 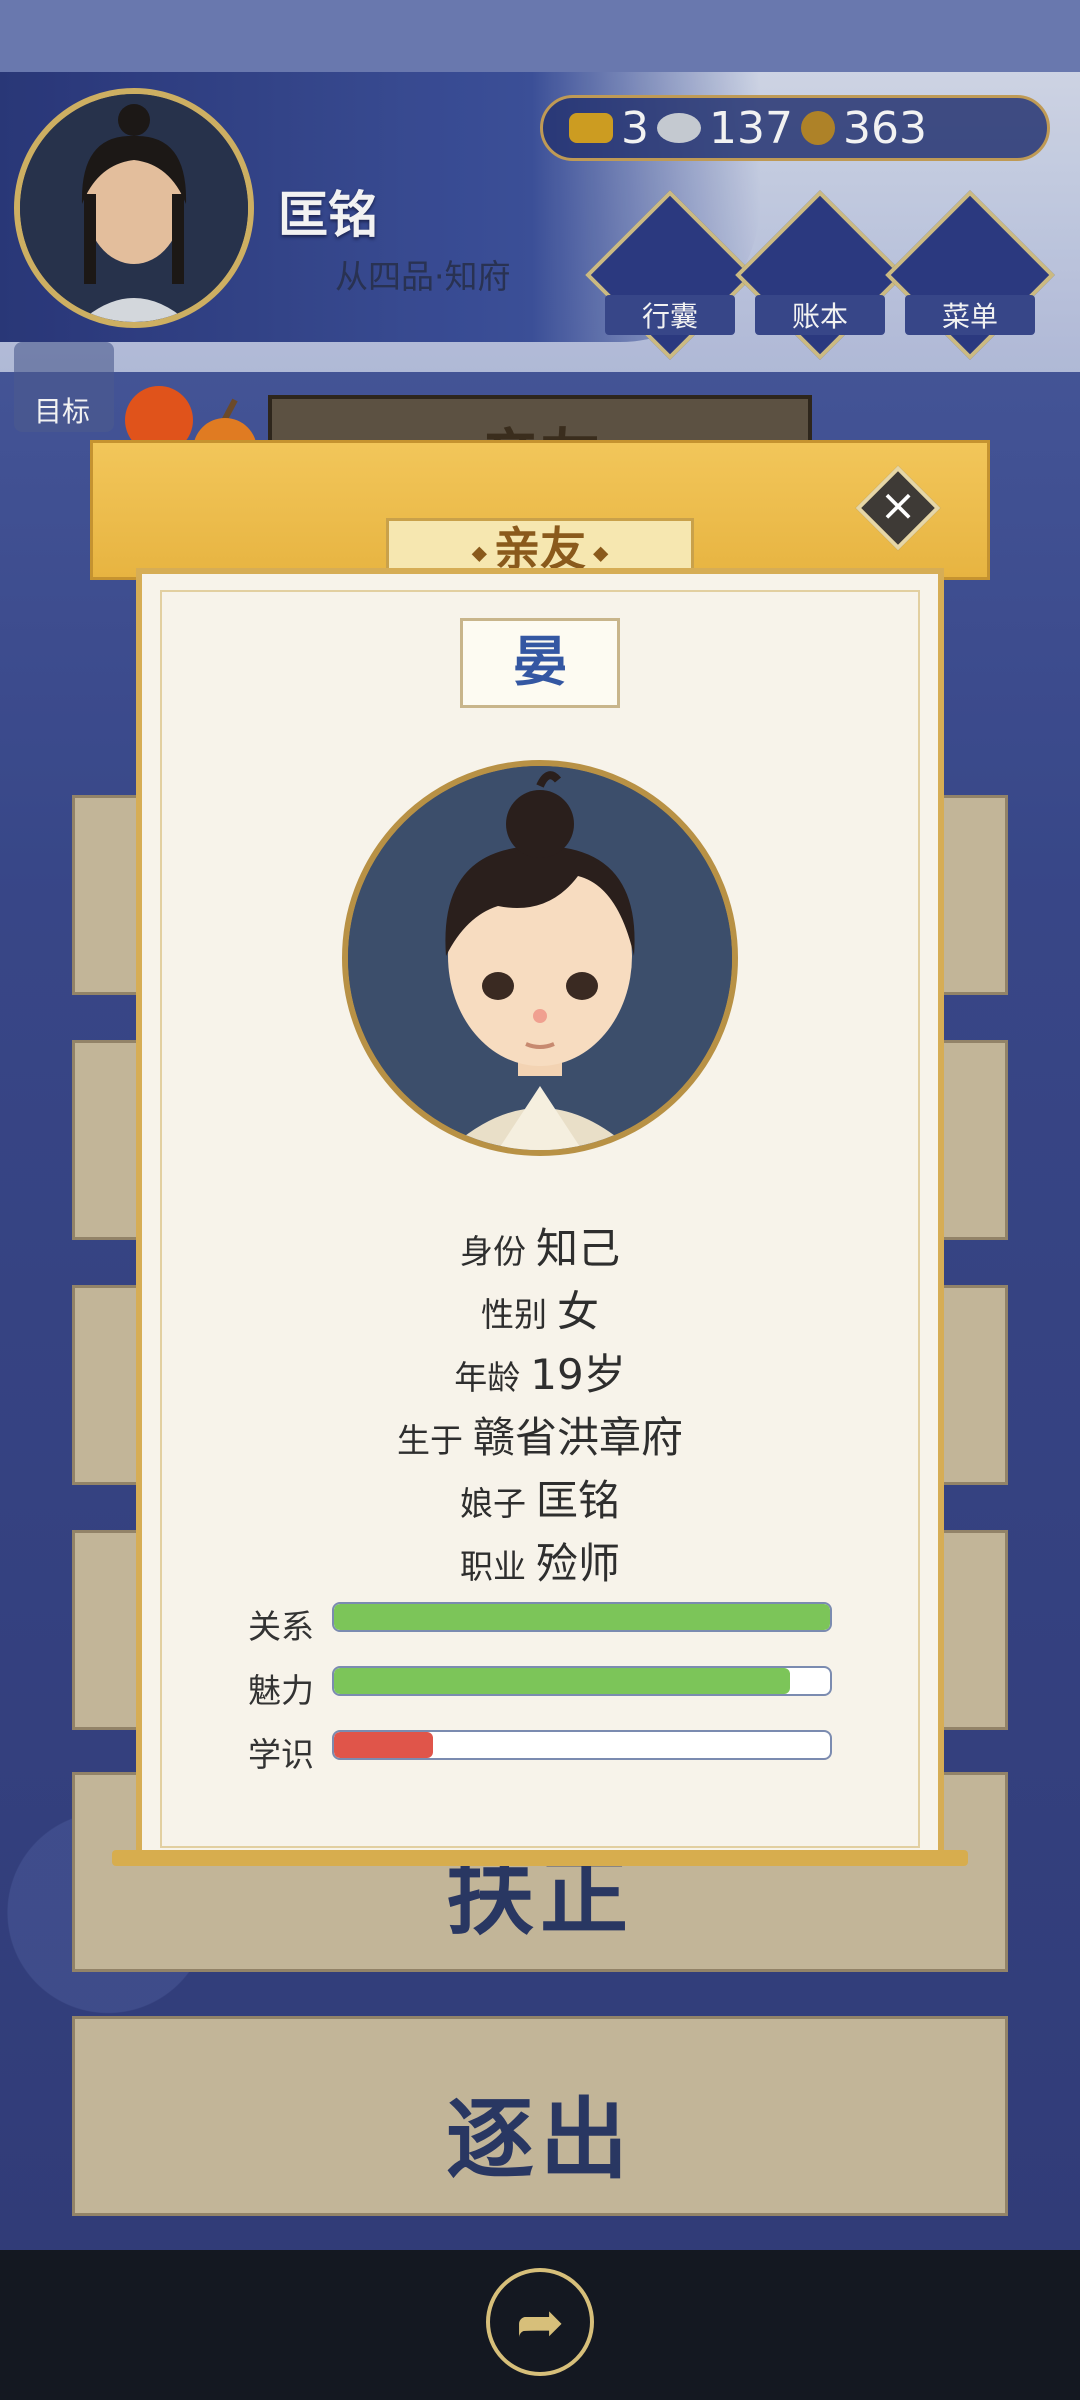 I want to click on field-gender: 性别女, so click(x=540, y=1308).